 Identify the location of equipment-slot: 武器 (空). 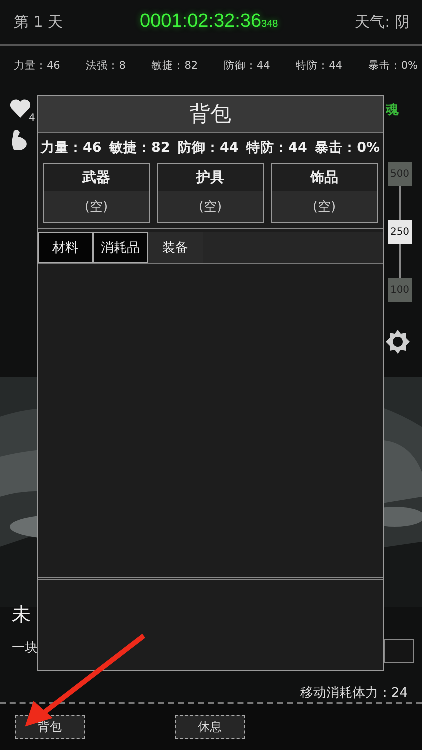
(96, 193).